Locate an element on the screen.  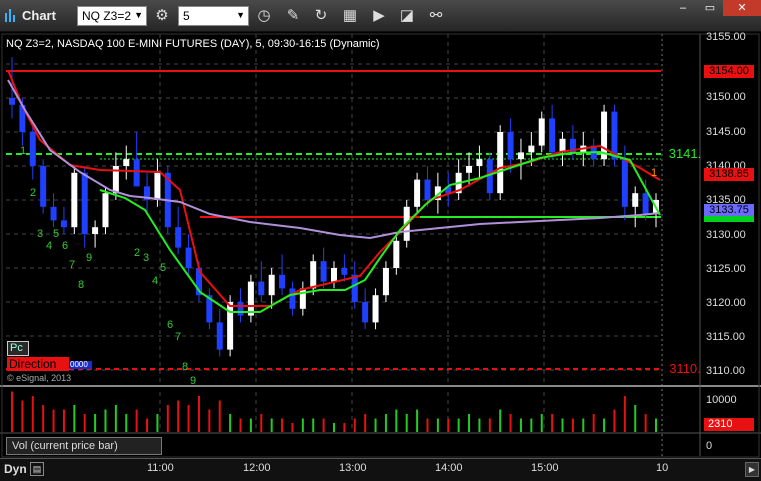
tool-icon: ▦ is located at coordinates (350, 15).